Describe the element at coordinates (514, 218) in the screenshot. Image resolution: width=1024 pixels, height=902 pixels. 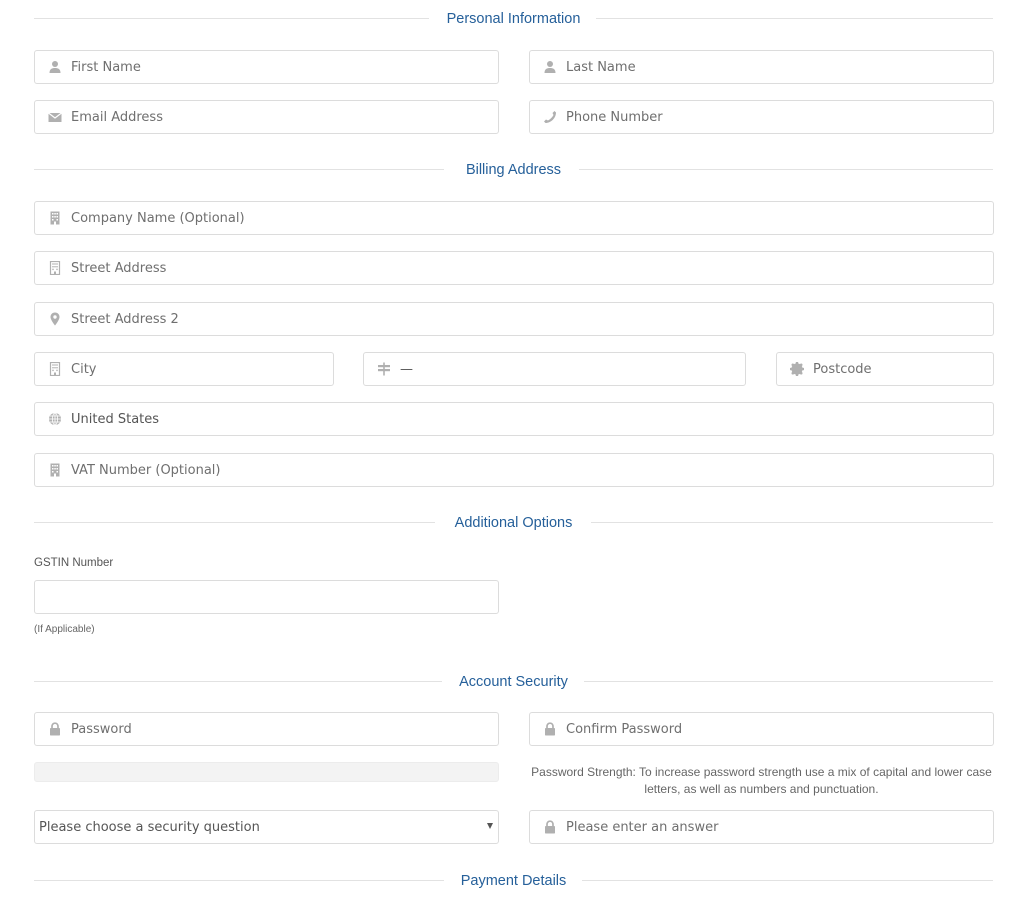
I see `company-name-input: Company Name (Optional)` at that location.